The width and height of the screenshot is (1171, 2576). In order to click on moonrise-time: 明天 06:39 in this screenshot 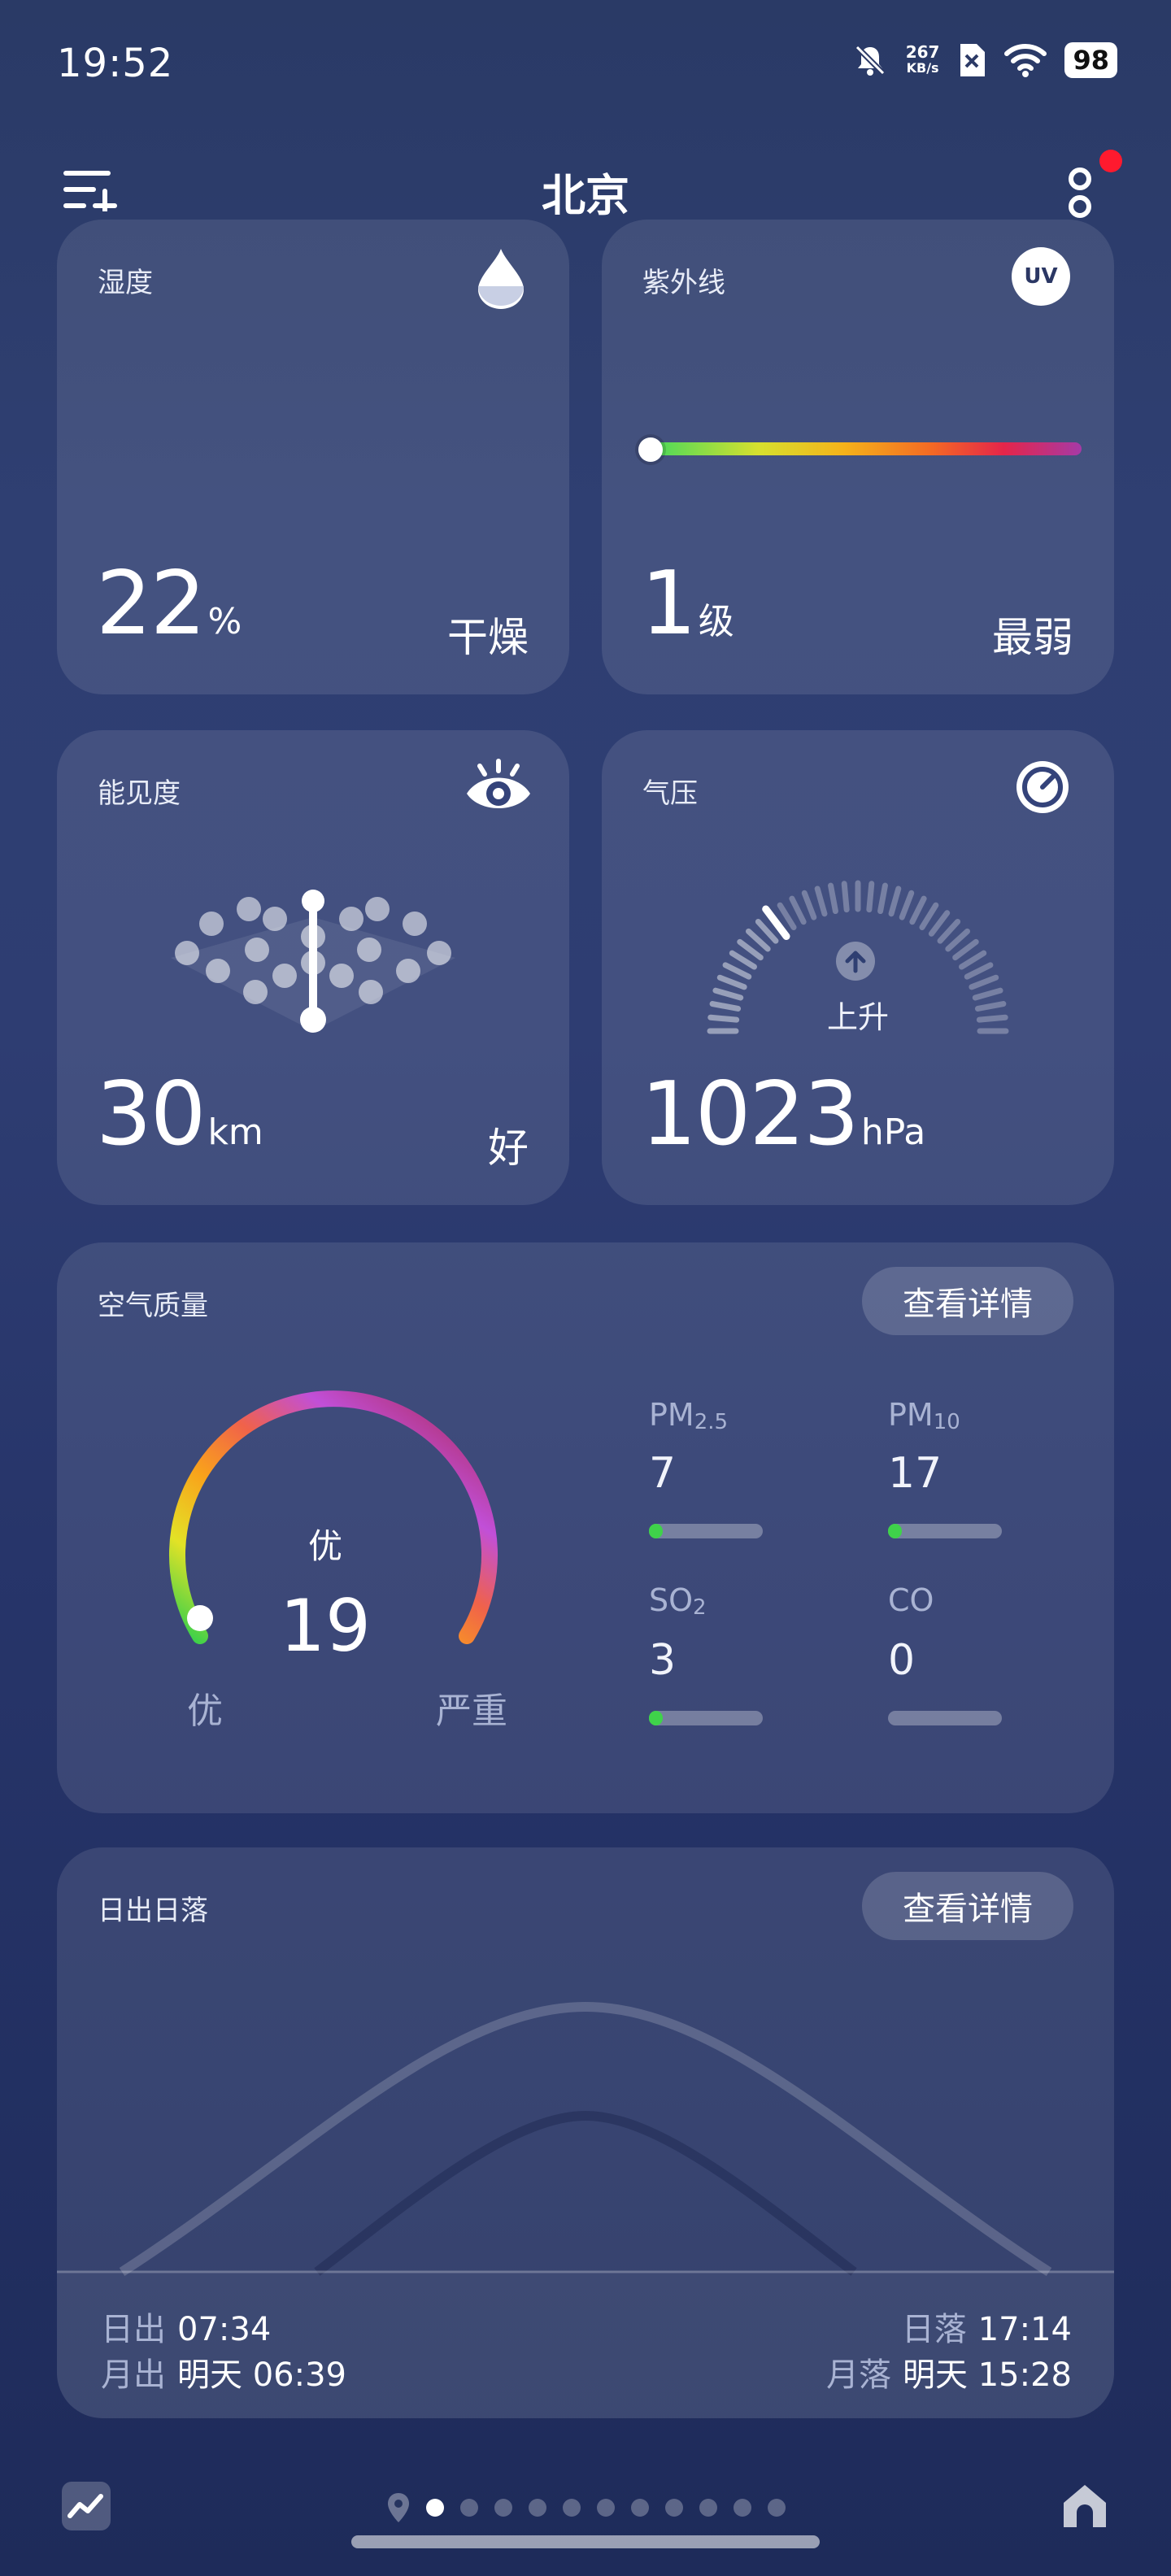, I will do `click(261, 2375)`.